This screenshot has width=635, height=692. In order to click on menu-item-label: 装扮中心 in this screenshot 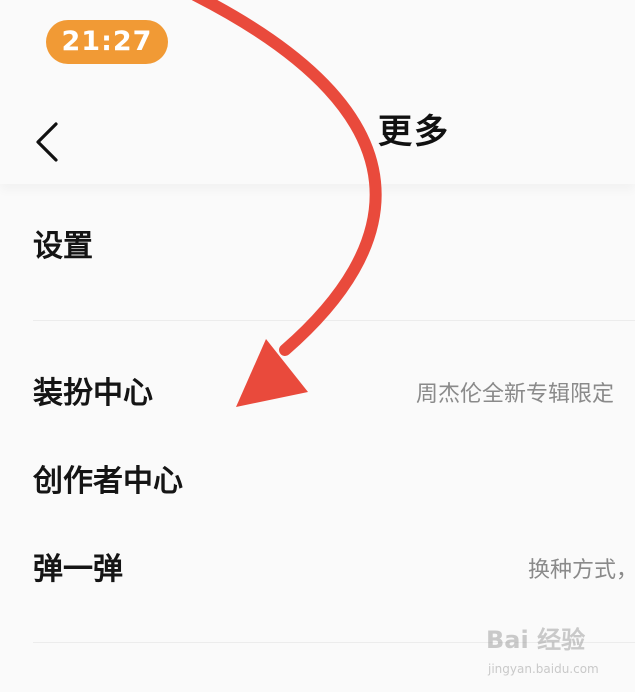, I will do `click(93, 393)`.